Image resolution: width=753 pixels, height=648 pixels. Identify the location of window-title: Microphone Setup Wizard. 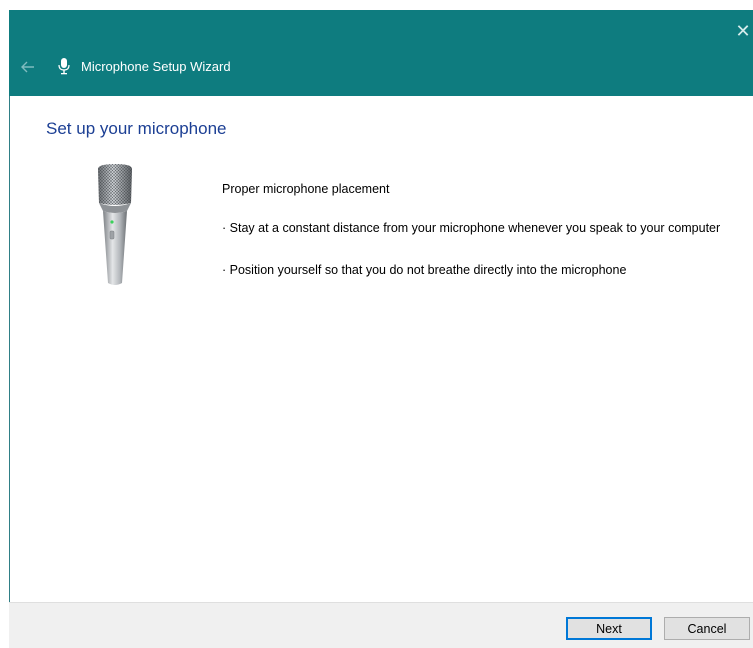
(156, 66).